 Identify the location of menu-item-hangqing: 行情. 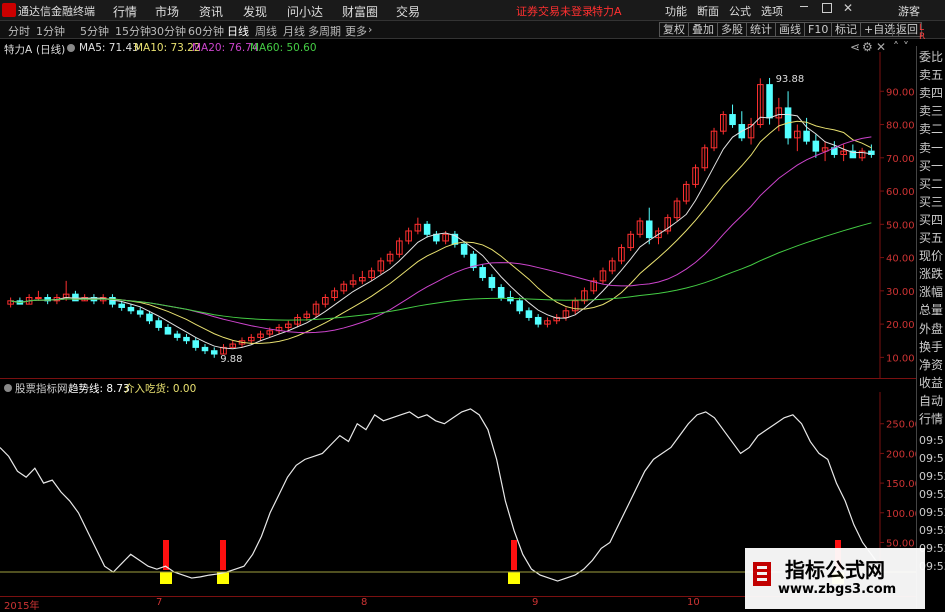
(125, 11).